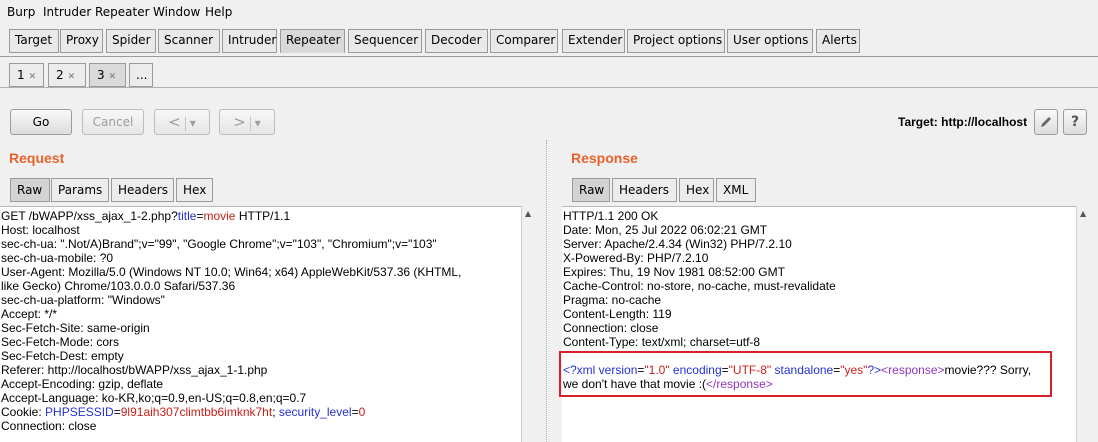 This screenshot has height=442, width=1098. What do you see at coordinates (81, 41) in the screenshot?
I see `tab-proxy: Proxy` at bounding box center [81, 41].